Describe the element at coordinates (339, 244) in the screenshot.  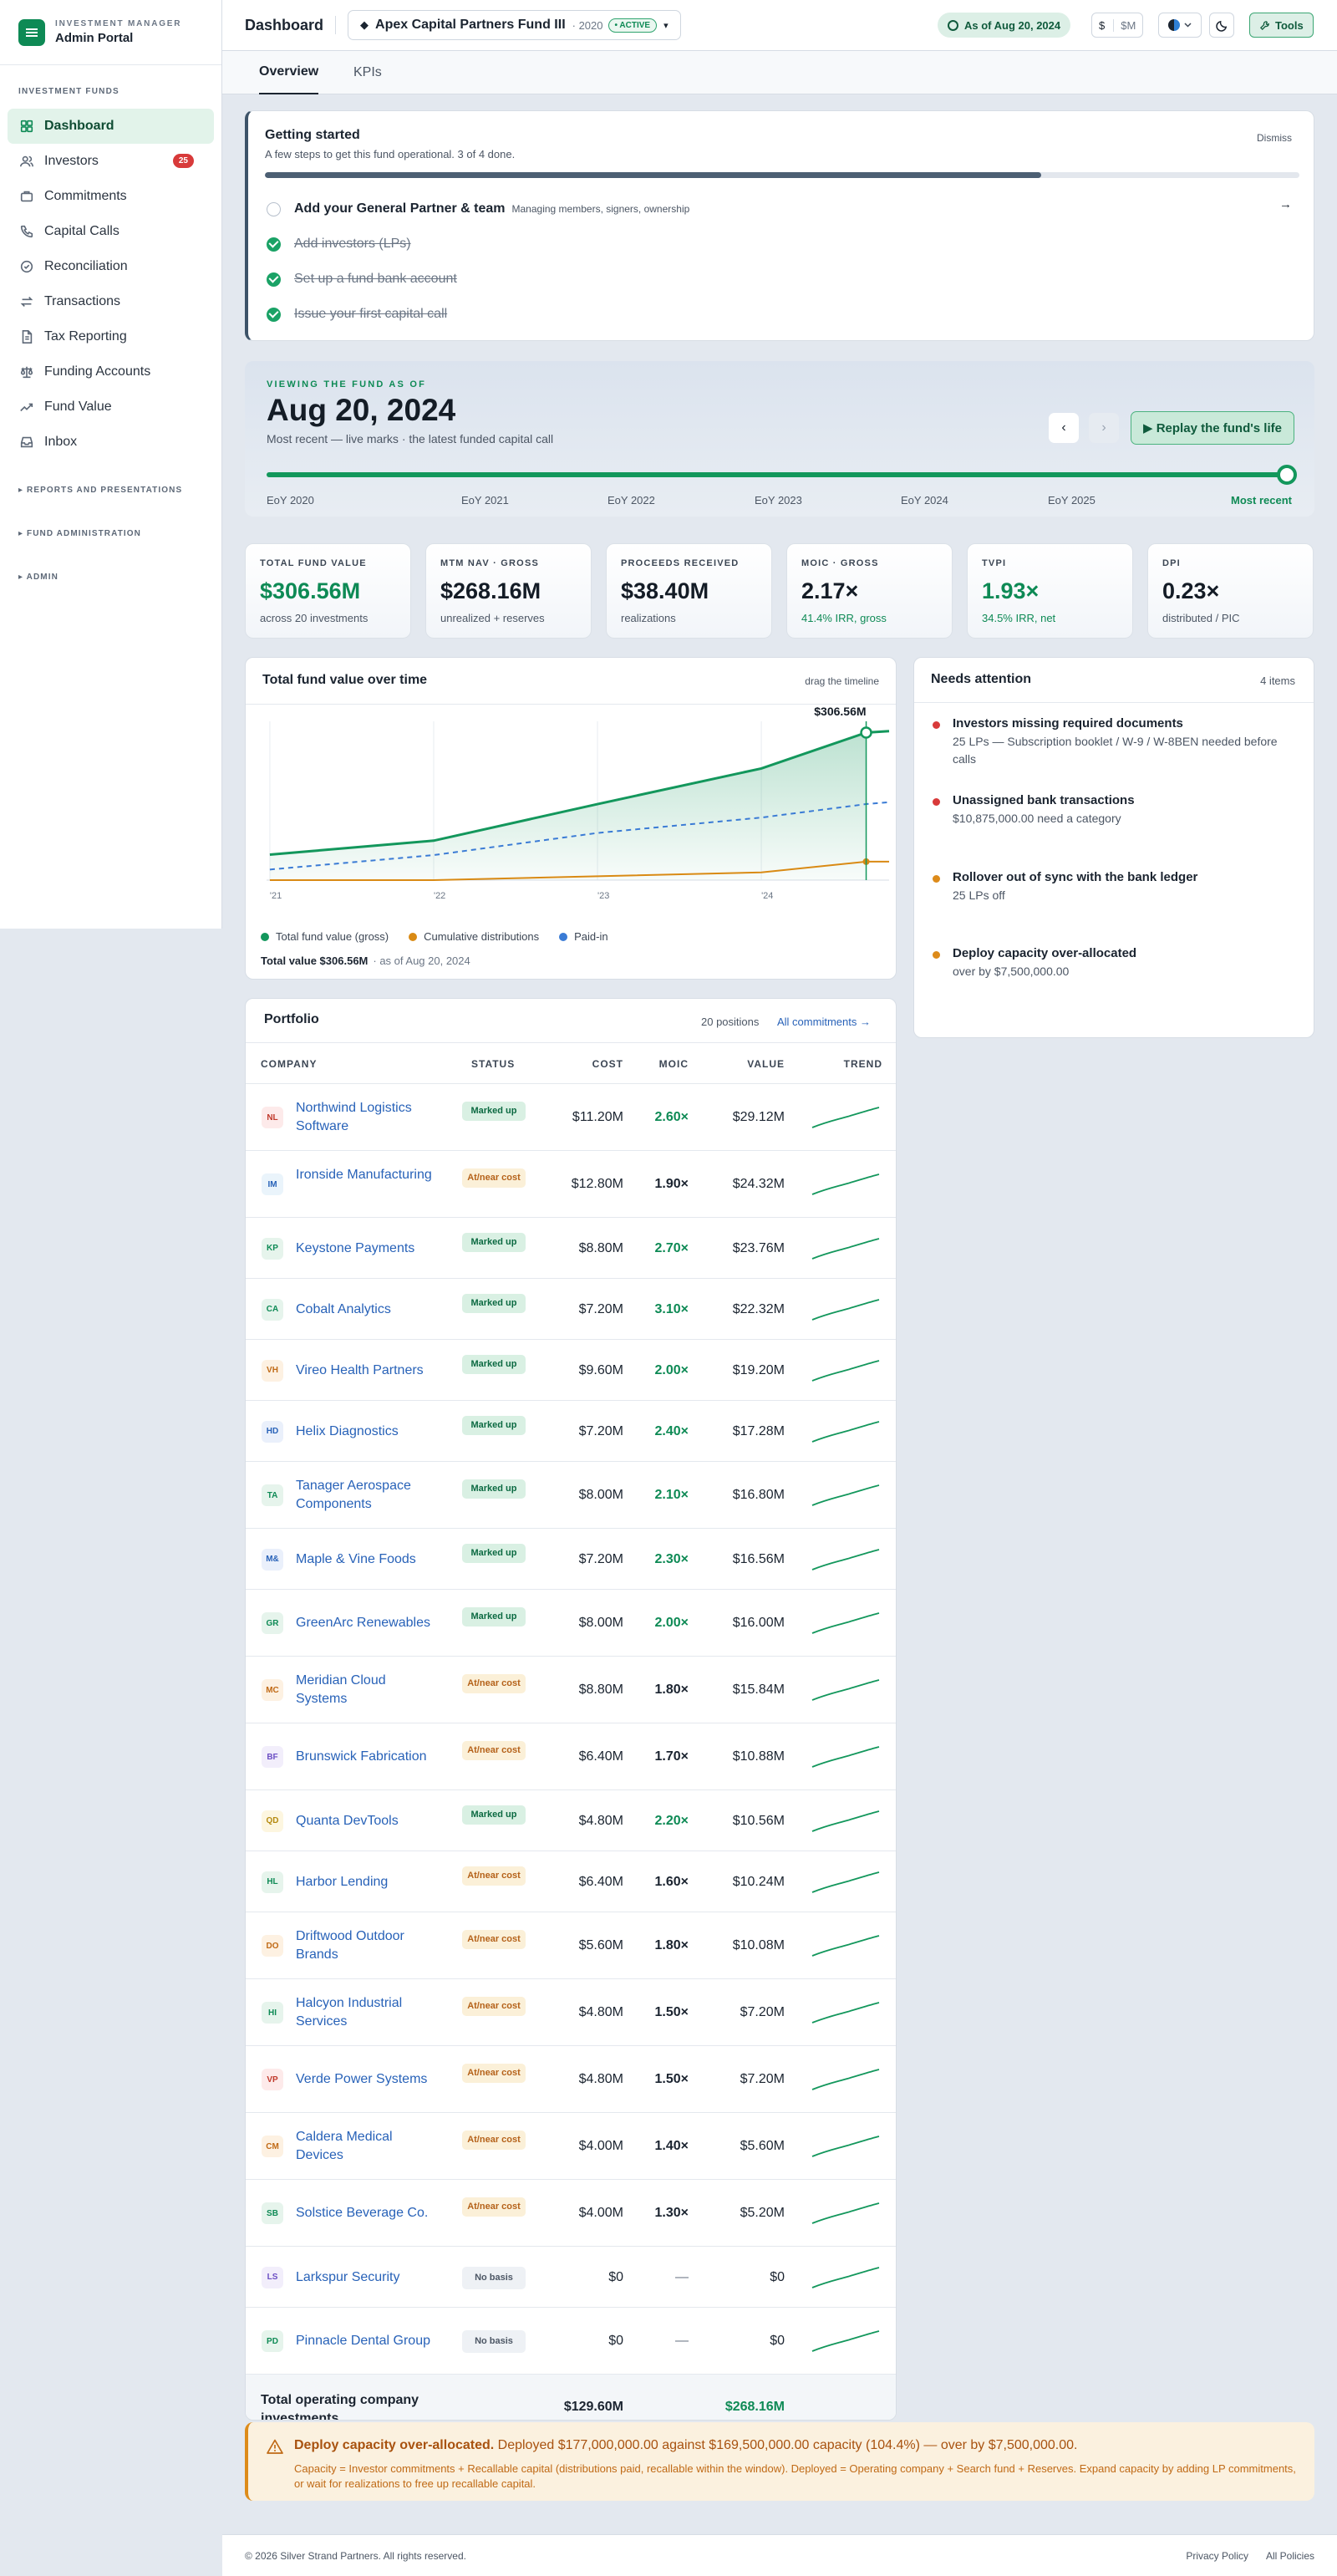
I see `setup-step-2: Add investors (LPs)` at that location.